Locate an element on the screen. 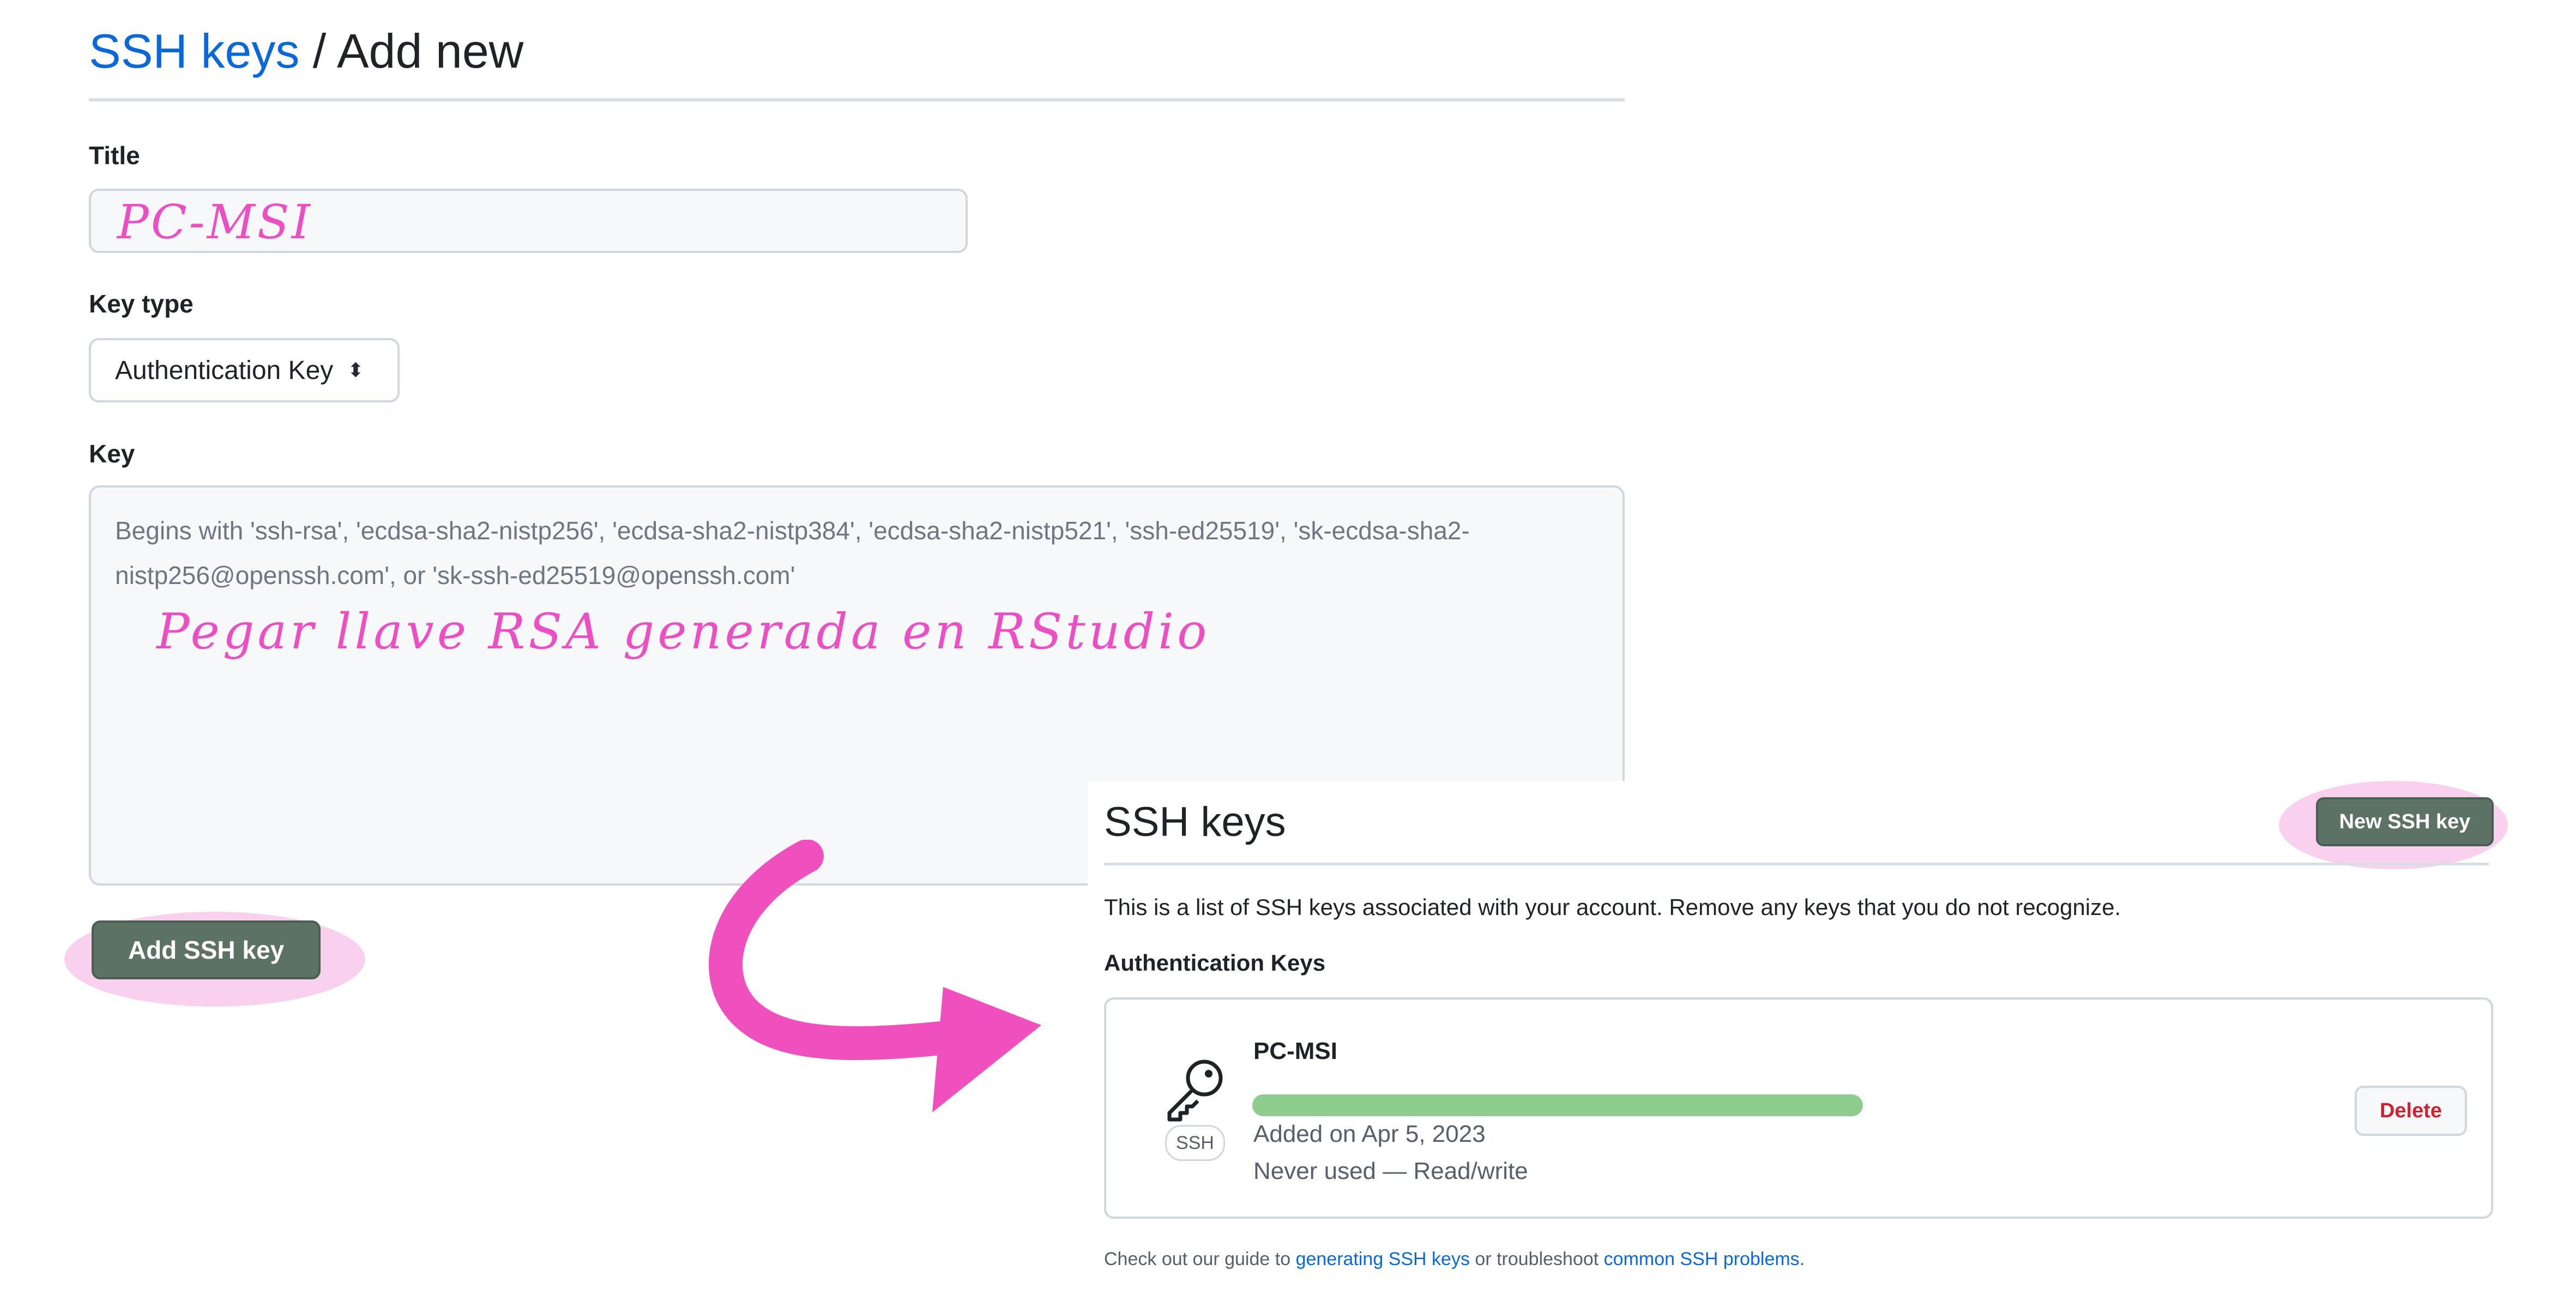 The width and height of the screenshot is (2576, 1300). ssh-keys-title: SSH keys is located at coordinates (1195, 822).